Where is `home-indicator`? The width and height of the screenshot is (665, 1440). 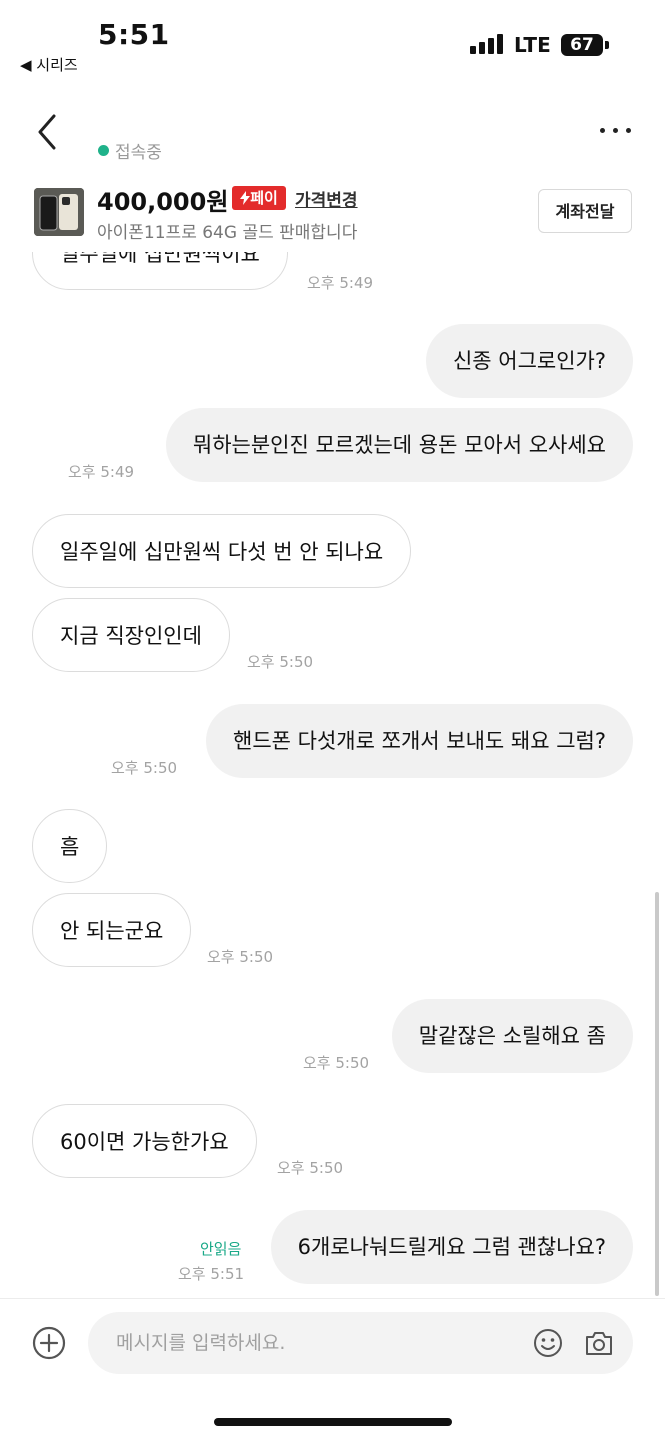 home-indicator is located at coordinates (333, 1422).